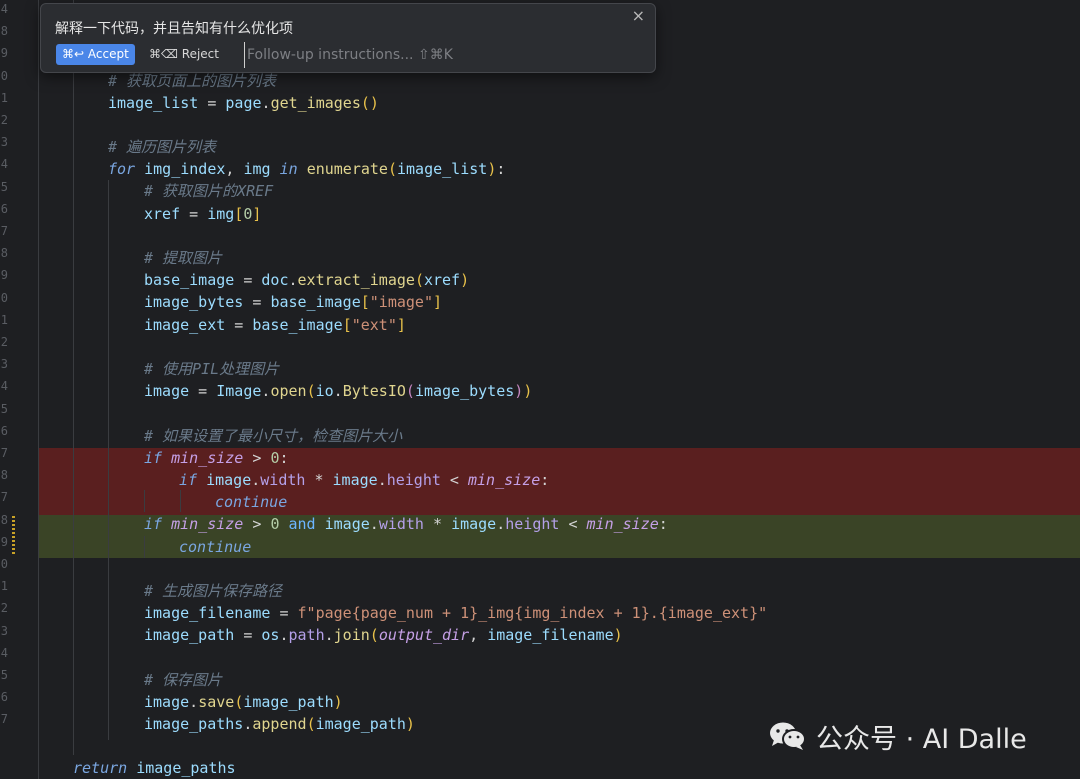 The image size is (1080, 779). I want to click on code-line: # 保存图片, so click(183, 680).